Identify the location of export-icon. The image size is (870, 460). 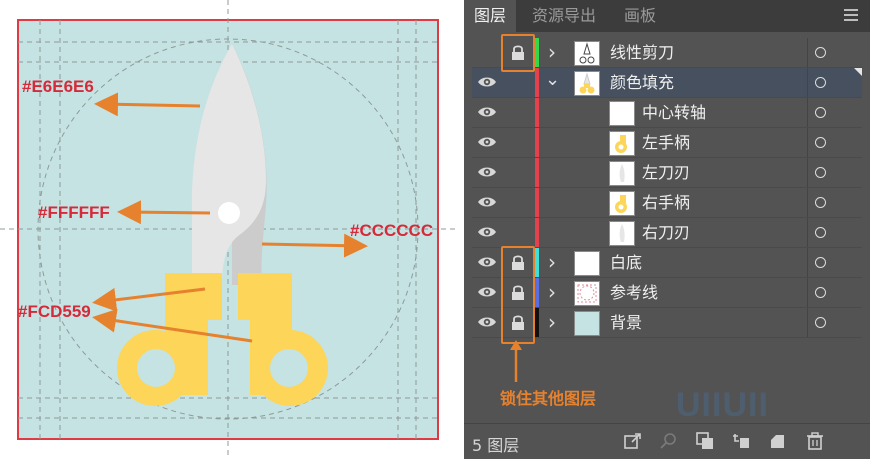
(633, 441).